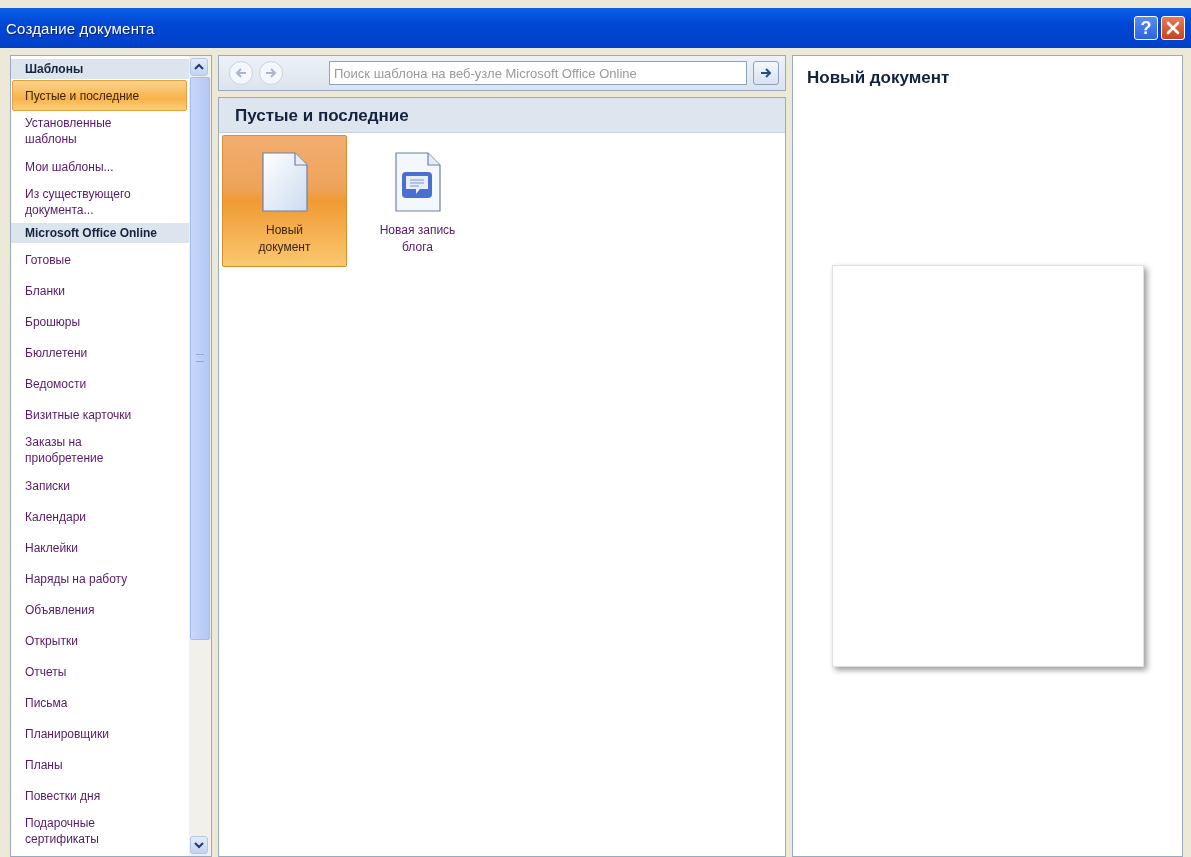 The height and width of the screenshot is (857, 1191). What do you see at coordinates (271, 73) in the screenshot?
I see `forward-arrow-icon` at bounding box center [271, 73].